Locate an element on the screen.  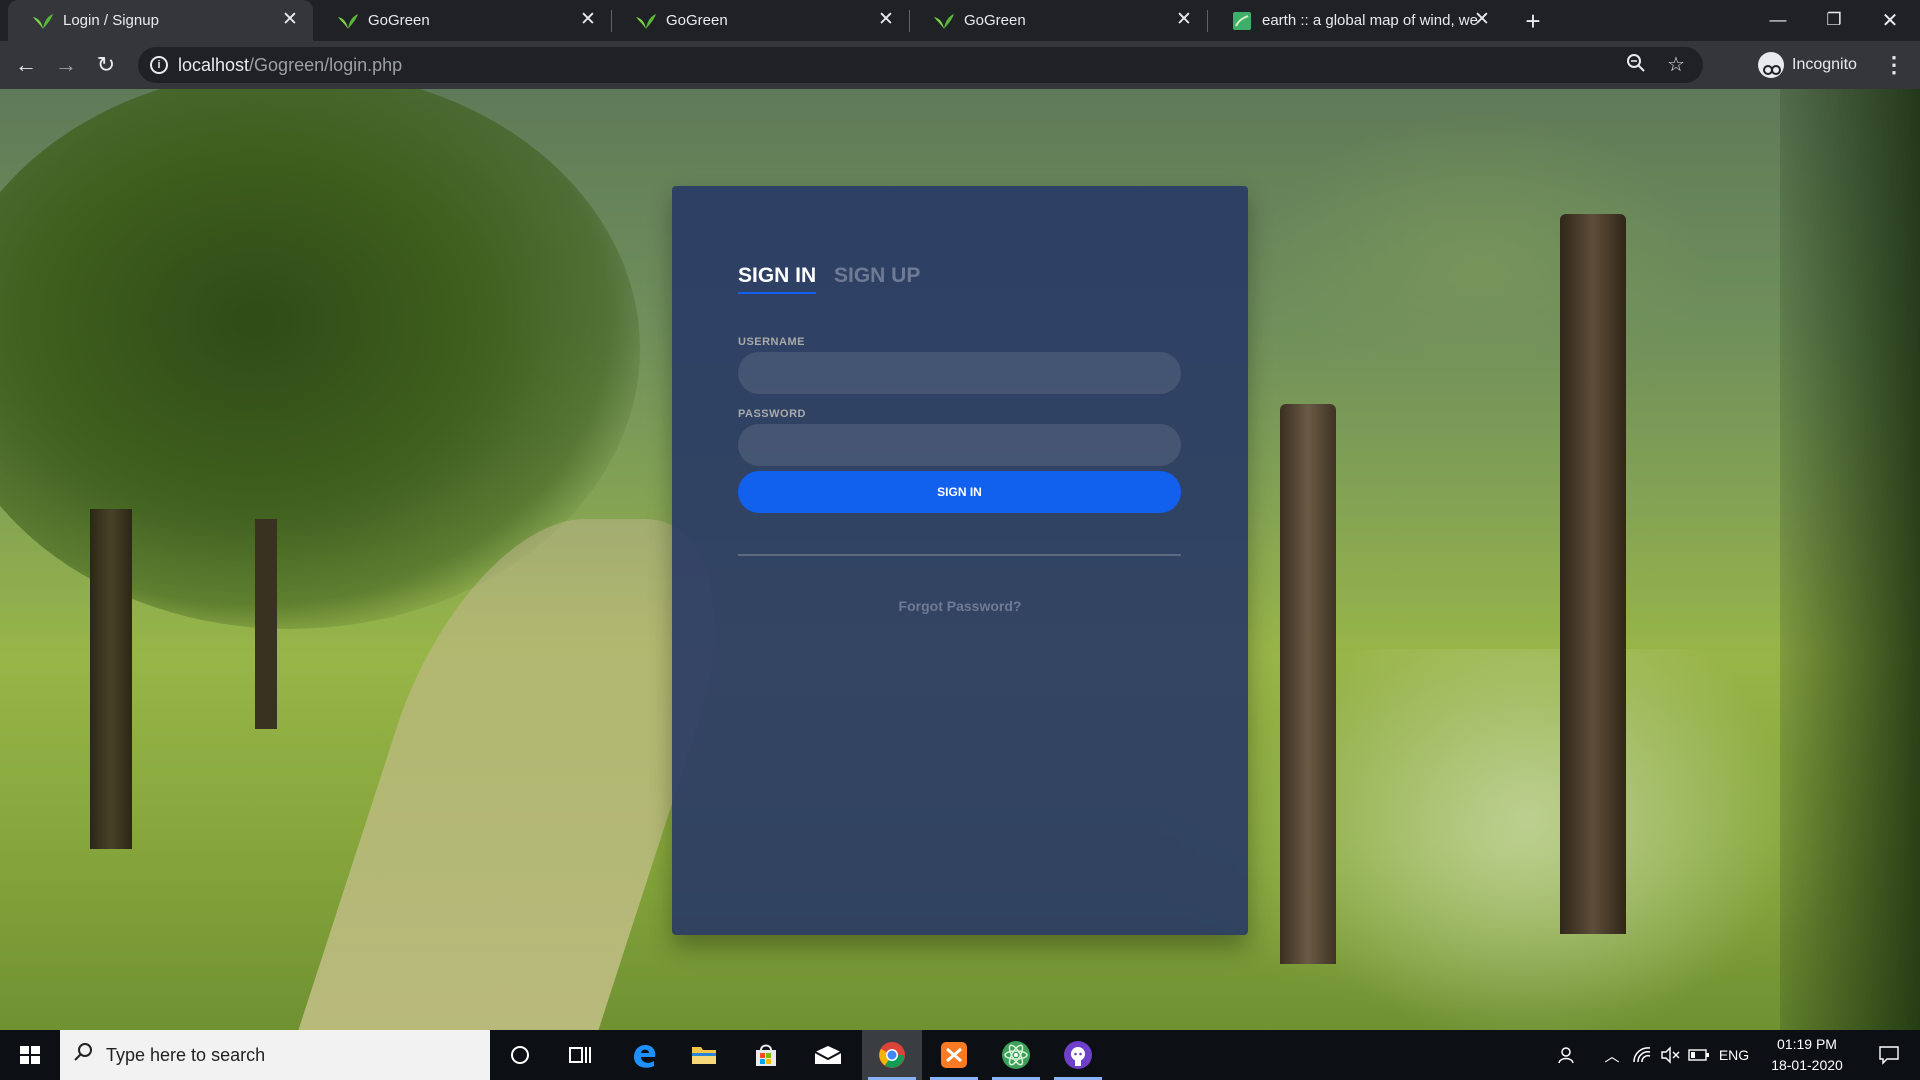
address-bar: i localhost/Gogreen/login.php ☆ is located at coordinates (920, 65).